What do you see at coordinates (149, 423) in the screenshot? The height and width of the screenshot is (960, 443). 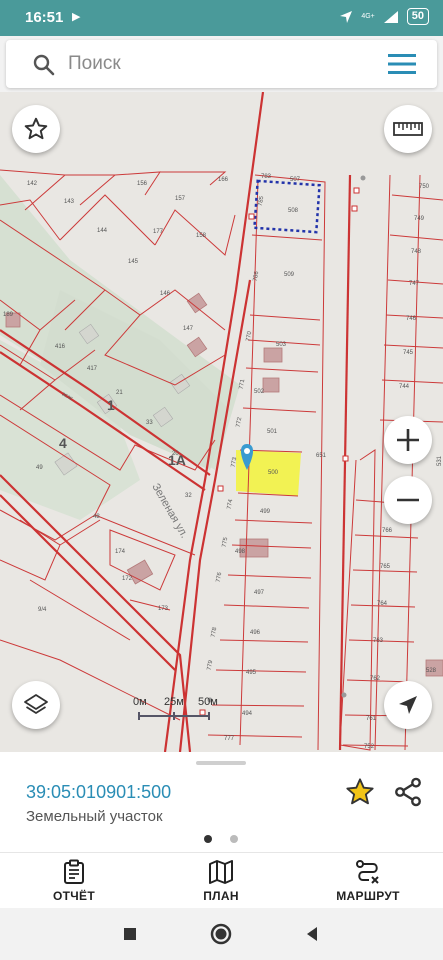 I see `parcel-label: 33` at bounding box center [149, 423].